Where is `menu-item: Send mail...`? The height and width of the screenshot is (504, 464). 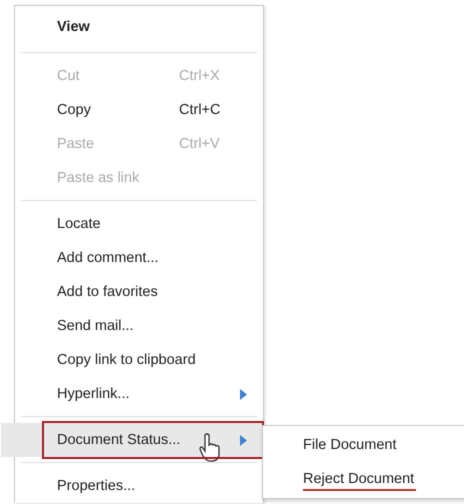 menu-item: Send mail... is located at coordinates (139, 326).